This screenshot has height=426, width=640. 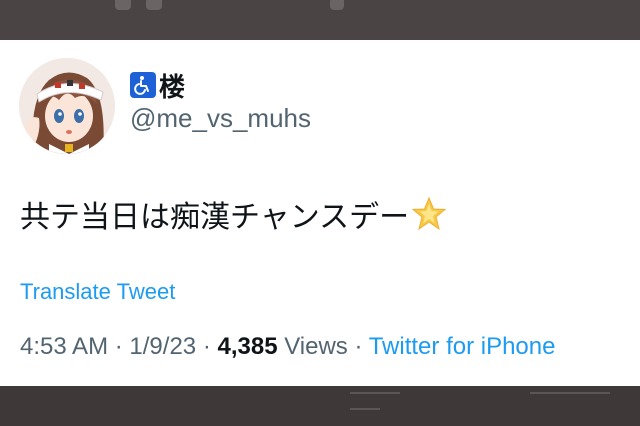 I want to click on tweet-source-link: Twitter for iPhone, so click(x=462, y=346).